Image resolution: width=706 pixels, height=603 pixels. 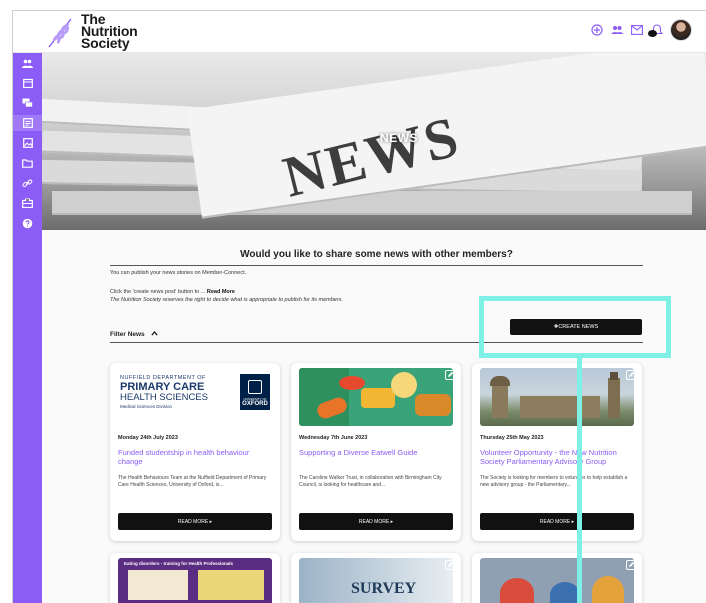 I want to click on chevron-up-icon, so click(x=154, y=334).